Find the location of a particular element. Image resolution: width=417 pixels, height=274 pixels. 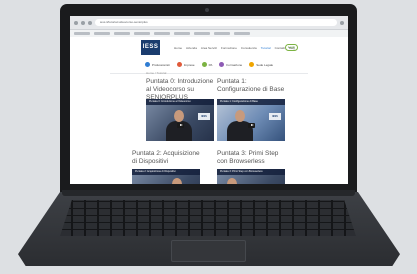

category-item: PA is located at coordinates (207, 64).